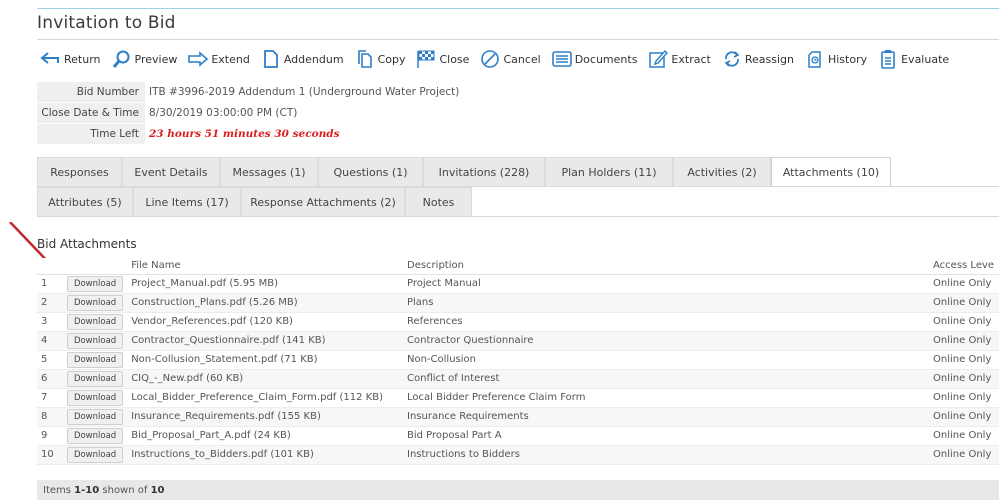  Describe the element at coordinates (87, 490) in the screenshot. I see `footer-range: 1-10` at that location.